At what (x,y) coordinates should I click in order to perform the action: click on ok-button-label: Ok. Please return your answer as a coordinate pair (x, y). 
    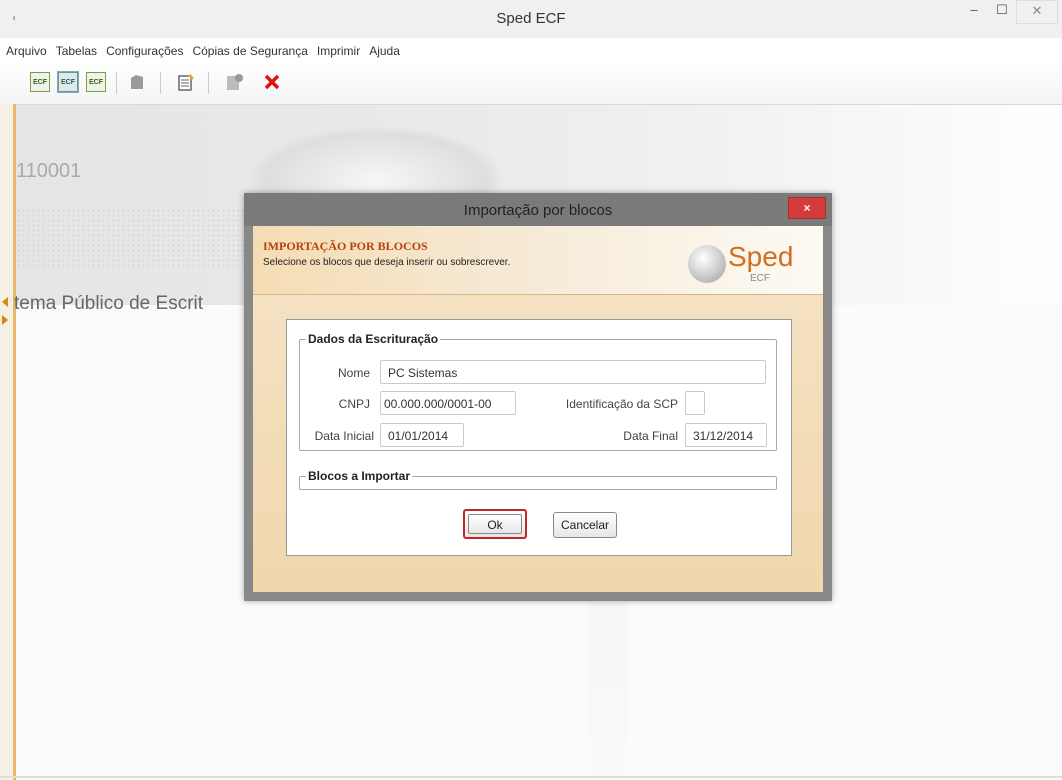
    Looking at the image, I should click on (495, 524).